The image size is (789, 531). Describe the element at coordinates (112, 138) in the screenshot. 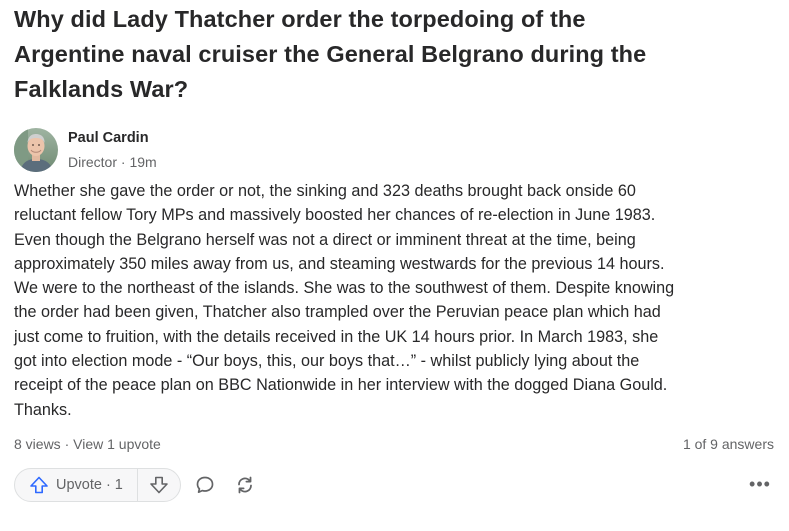

I see `author-name: Paul Cardin` at that location.